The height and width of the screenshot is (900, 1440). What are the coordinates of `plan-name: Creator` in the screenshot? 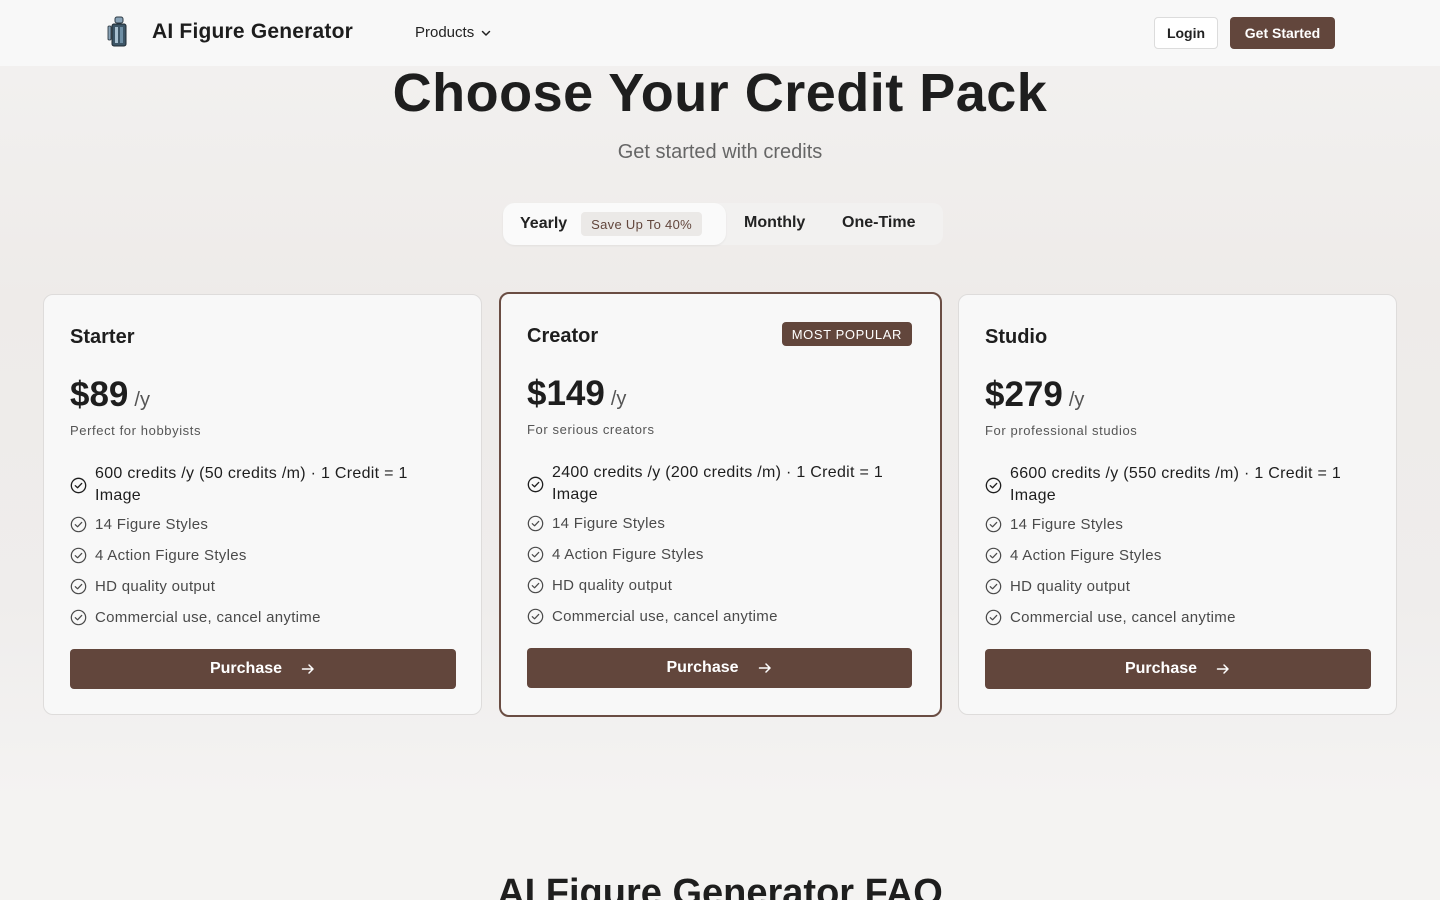 It's located at (563, 336).